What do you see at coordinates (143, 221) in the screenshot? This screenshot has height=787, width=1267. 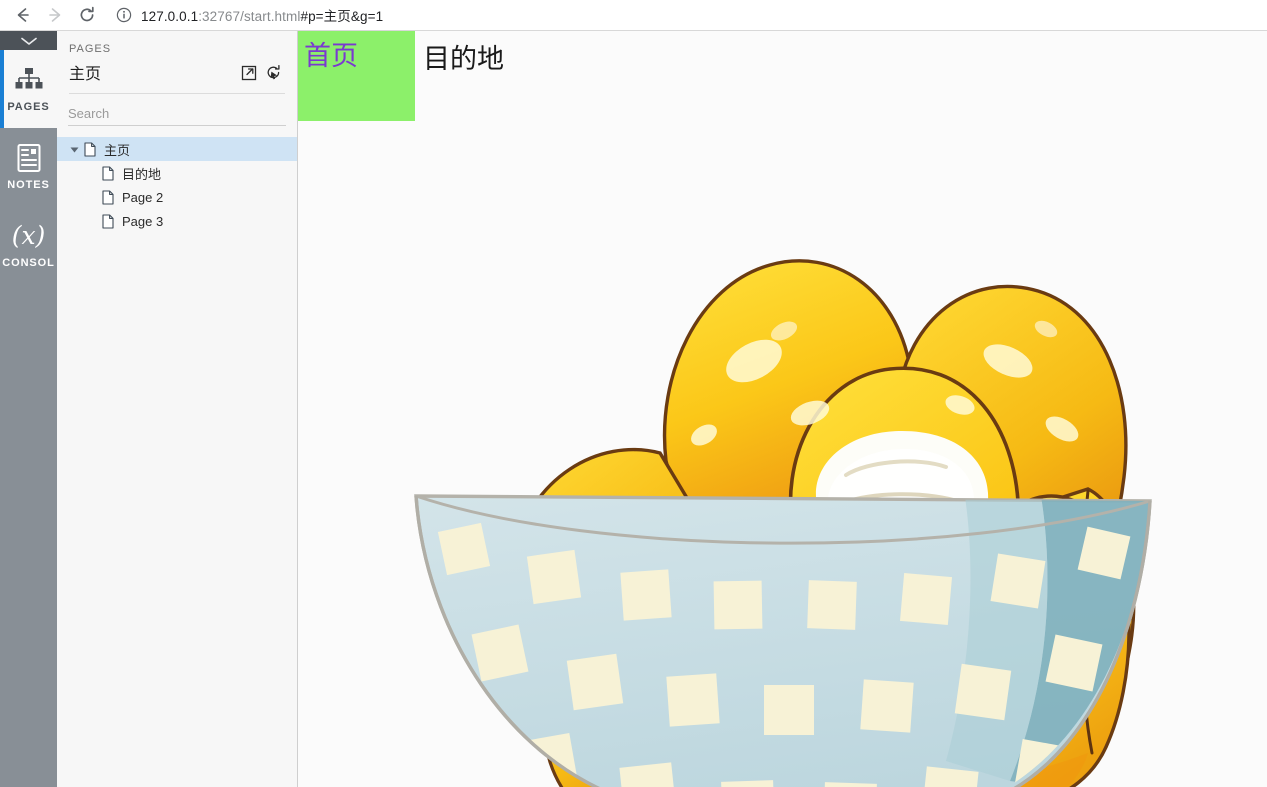 I see `tree-row-label: Page 3` at bounding box center [143, 221].